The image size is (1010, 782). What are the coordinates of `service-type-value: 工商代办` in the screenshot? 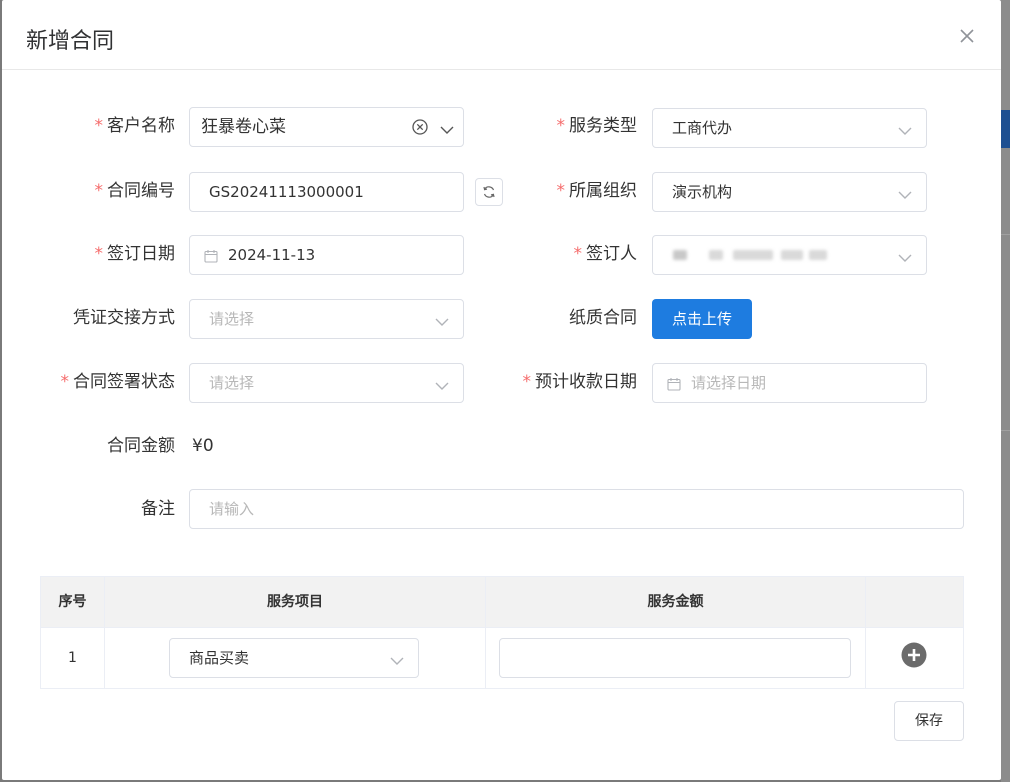 It's located at (702, 128).